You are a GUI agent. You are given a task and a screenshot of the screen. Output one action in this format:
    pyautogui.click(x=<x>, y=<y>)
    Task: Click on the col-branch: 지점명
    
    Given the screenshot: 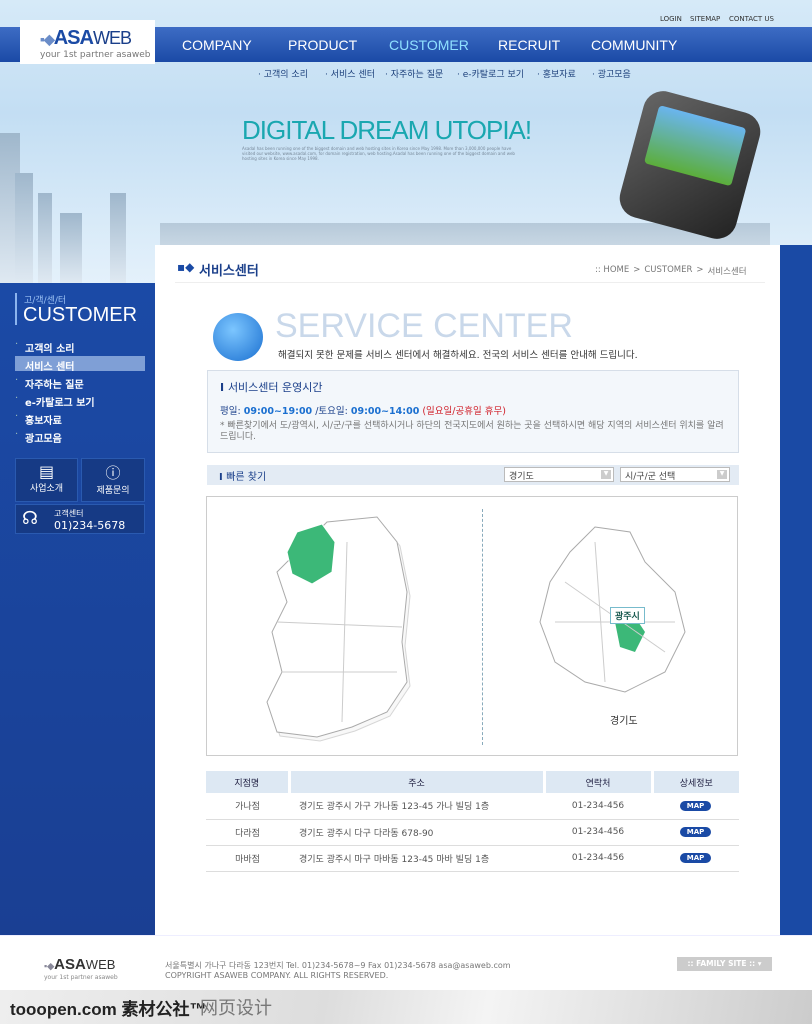 What is the action you would take?
    pyautogui.click(x=247, y=782)
    